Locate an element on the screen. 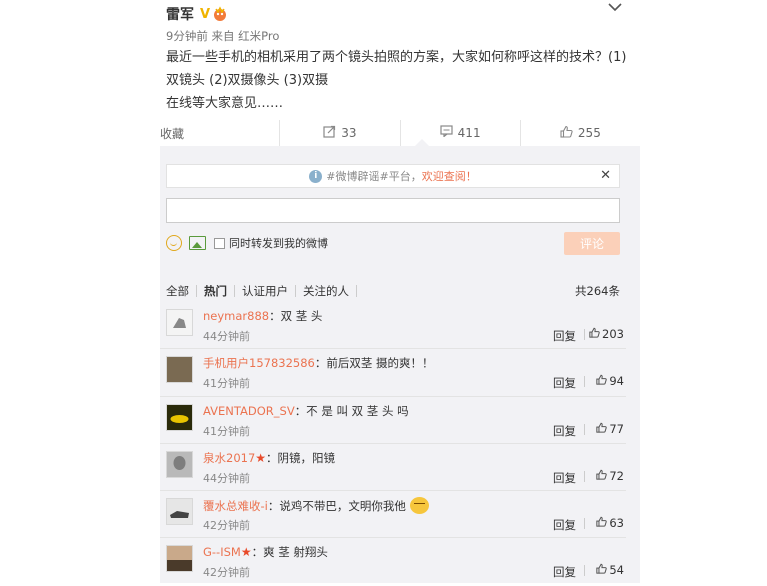 This screenshot has height=586, width=767. comment-like-count: 77 is located at coordinates (616, 428).